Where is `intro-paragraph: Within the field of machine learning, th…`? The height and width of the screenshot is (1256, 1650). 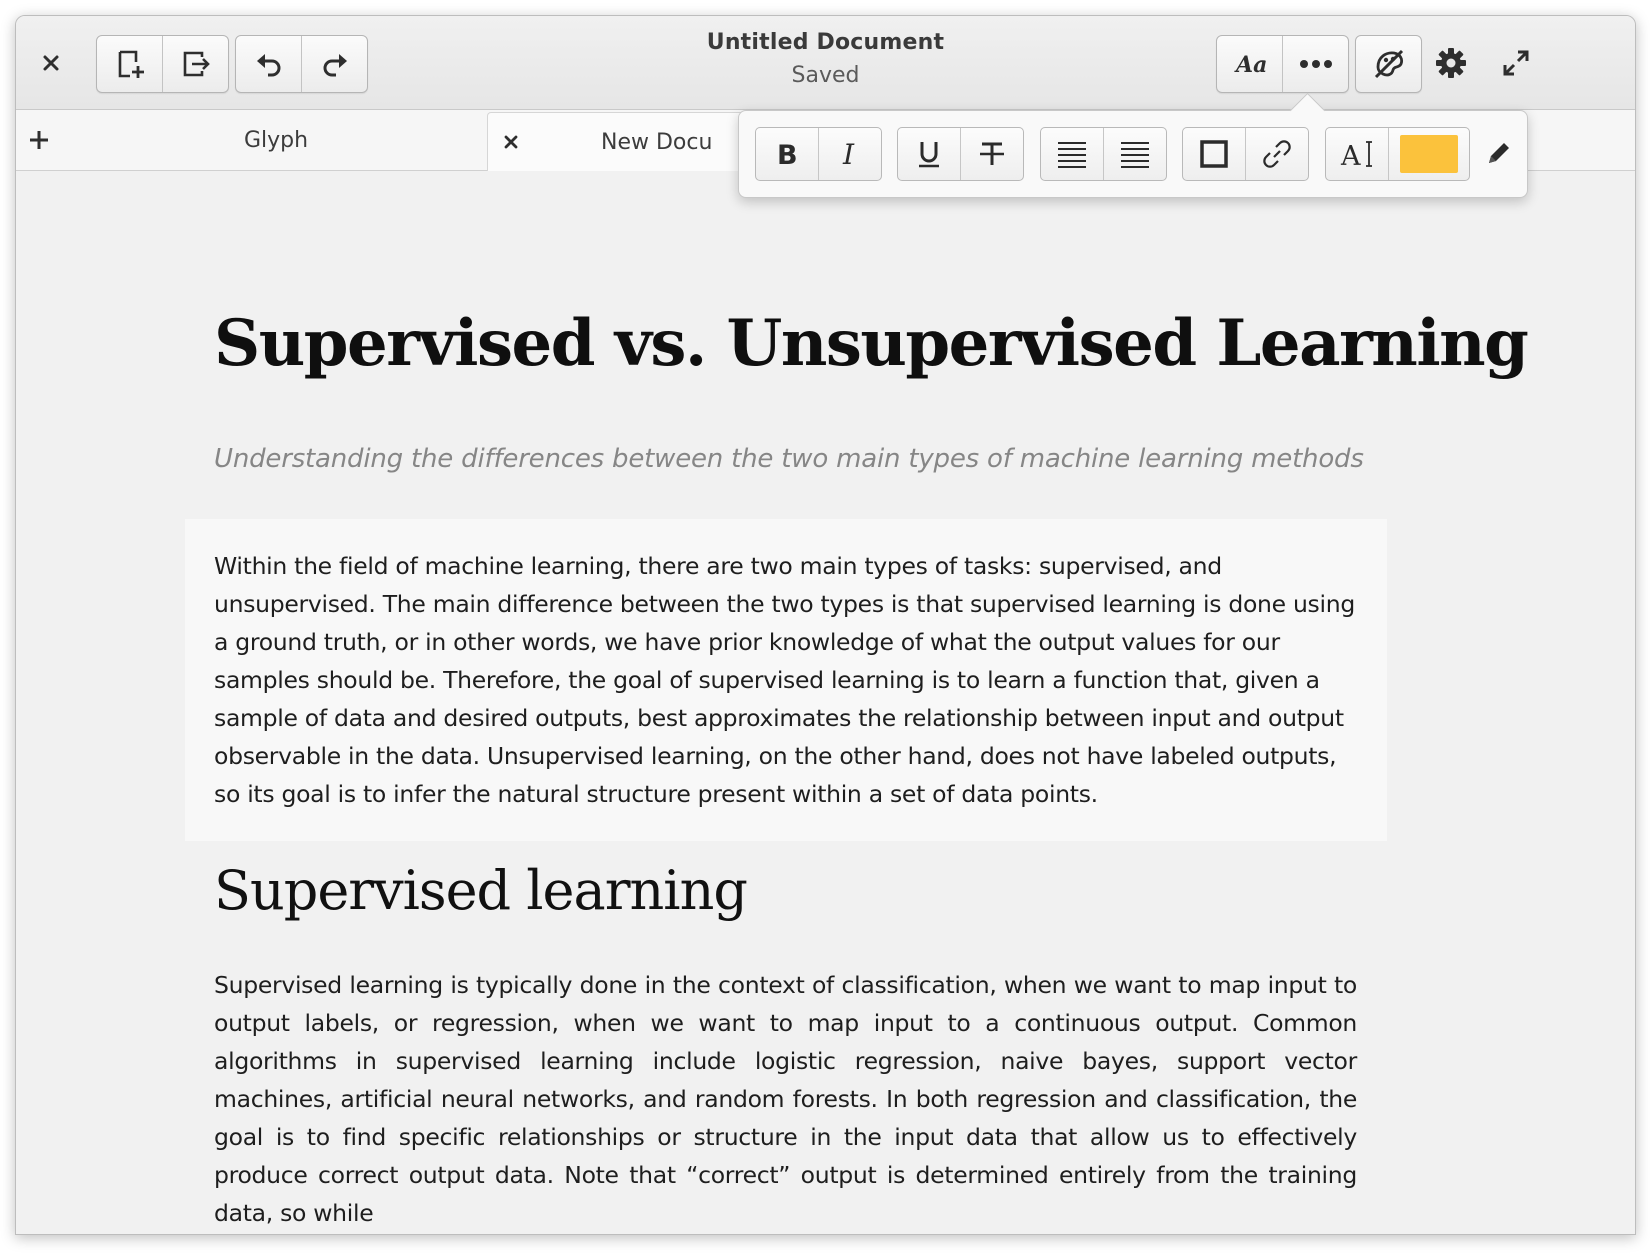 intro-paragraph: Within the field of machine learning, th… is located at coordinates (784, 680).